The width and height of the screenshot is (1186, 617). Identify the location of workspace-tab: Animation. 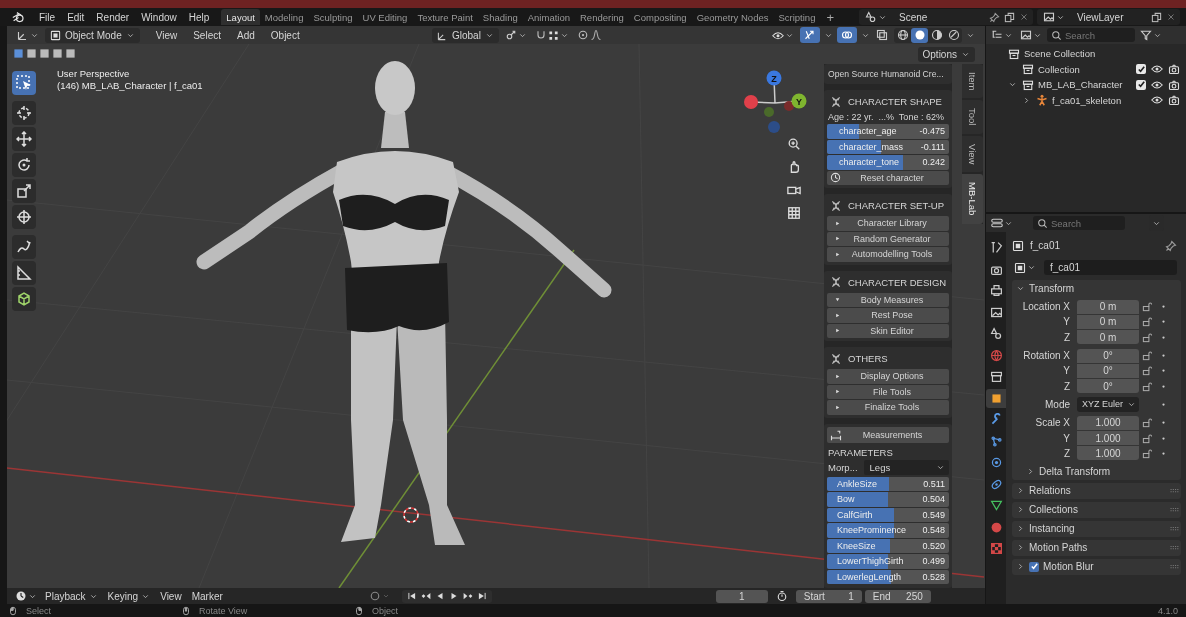
(548, 17).